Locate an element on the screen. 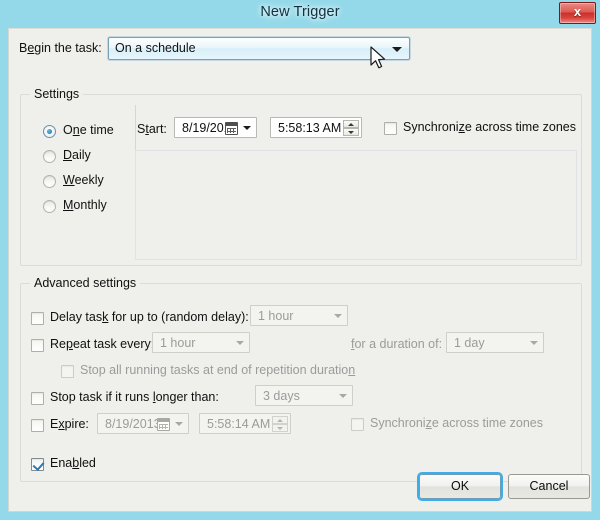 The height and width of the screenshot is (520, 600). start-time-field: 5:58:13 AM is located at coordinates (316, 127).